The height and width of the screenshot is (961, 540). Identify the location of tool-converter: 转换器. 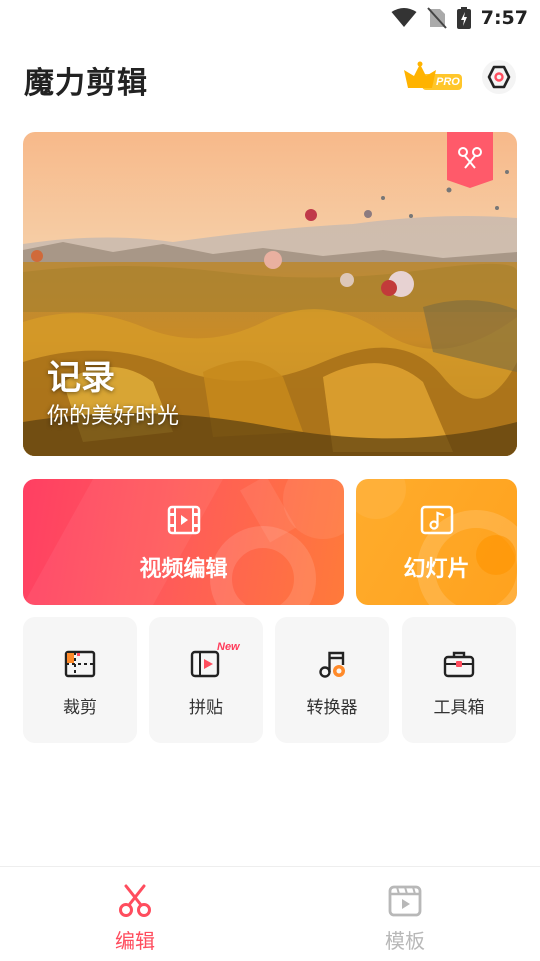
(332, 680).